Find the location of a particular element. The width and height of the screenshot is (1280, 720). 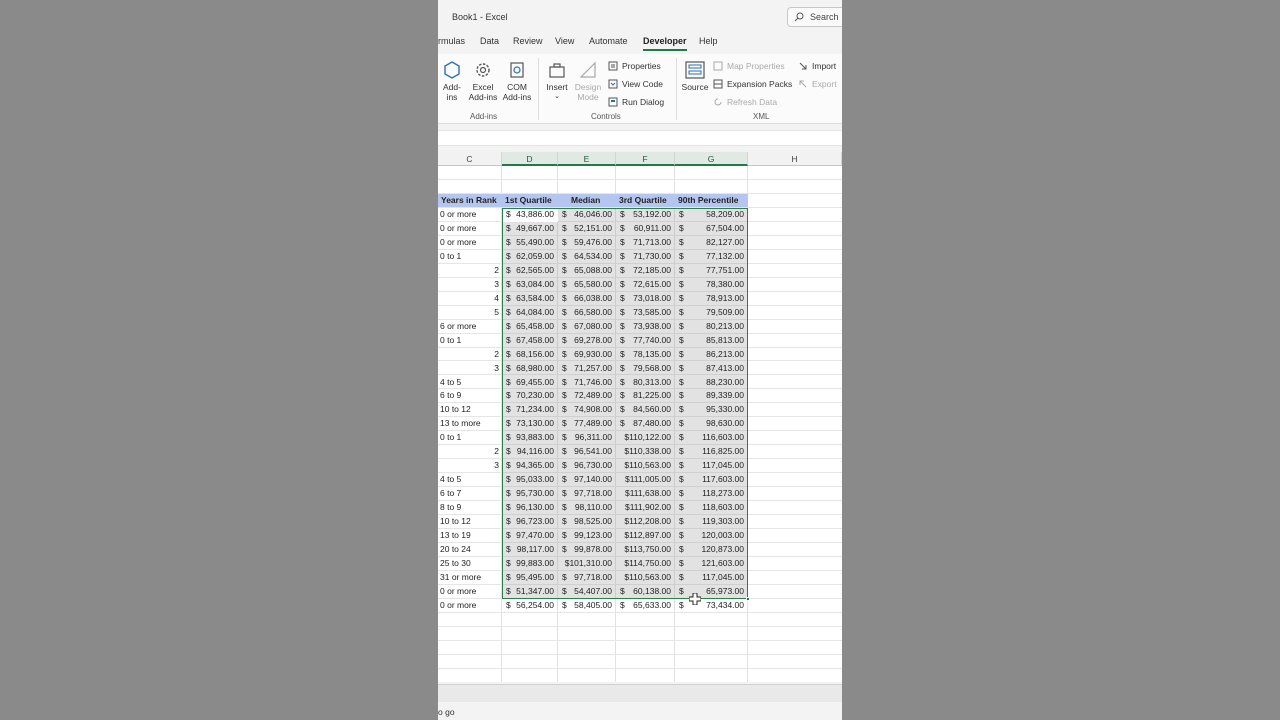

cell-value: 71,257.00 is located at coordinates (586, 368).